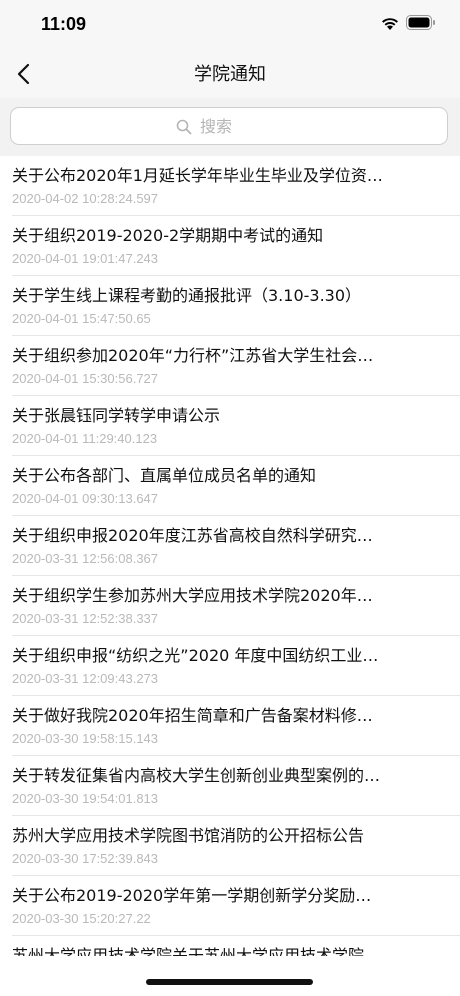  Describe the element at coordinates (230, 426) in the screenshot. I see `notice-item: 关于张晨钰同学转学申请公示 2020-04-01 11:29:40.123` at that location.